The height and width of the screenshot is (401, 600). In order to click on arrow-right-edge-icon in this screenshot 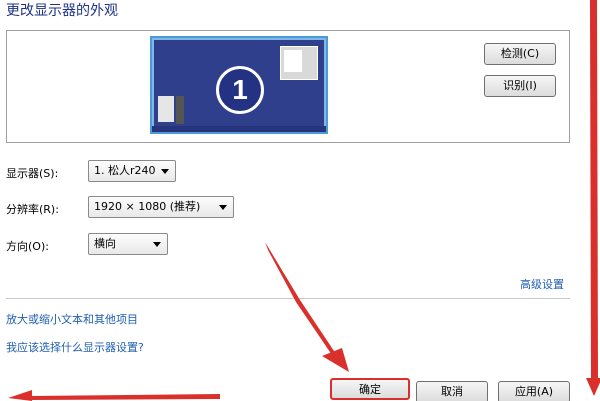, I will do `click(593, 198)`.